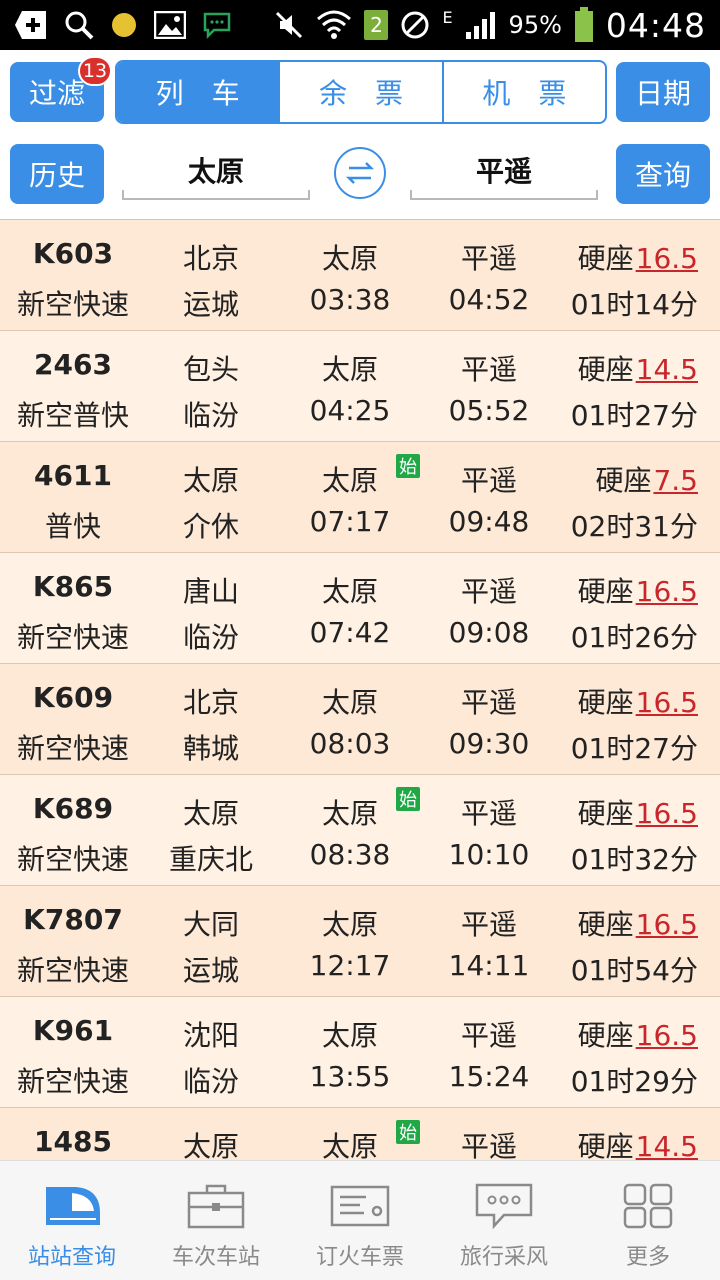 Image resolution: width=720 pixels, height=1280 pixels. I want to click on train-row: 4611 普快 太原 介休 太原 07:17 平遥 09:48 始 硬座7.5 02时31分, so click(360, 497).